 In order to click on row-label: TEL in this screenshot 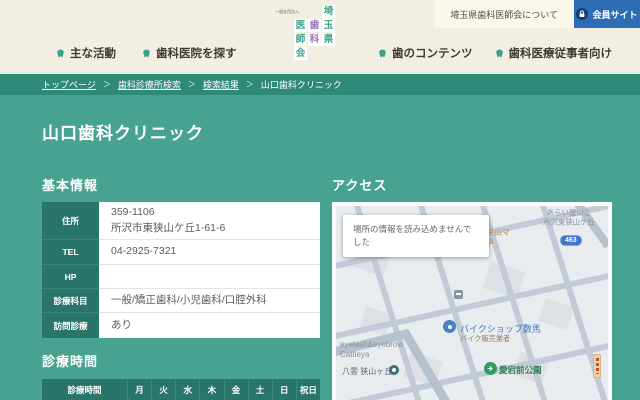, I will do `click(70, 252)`.